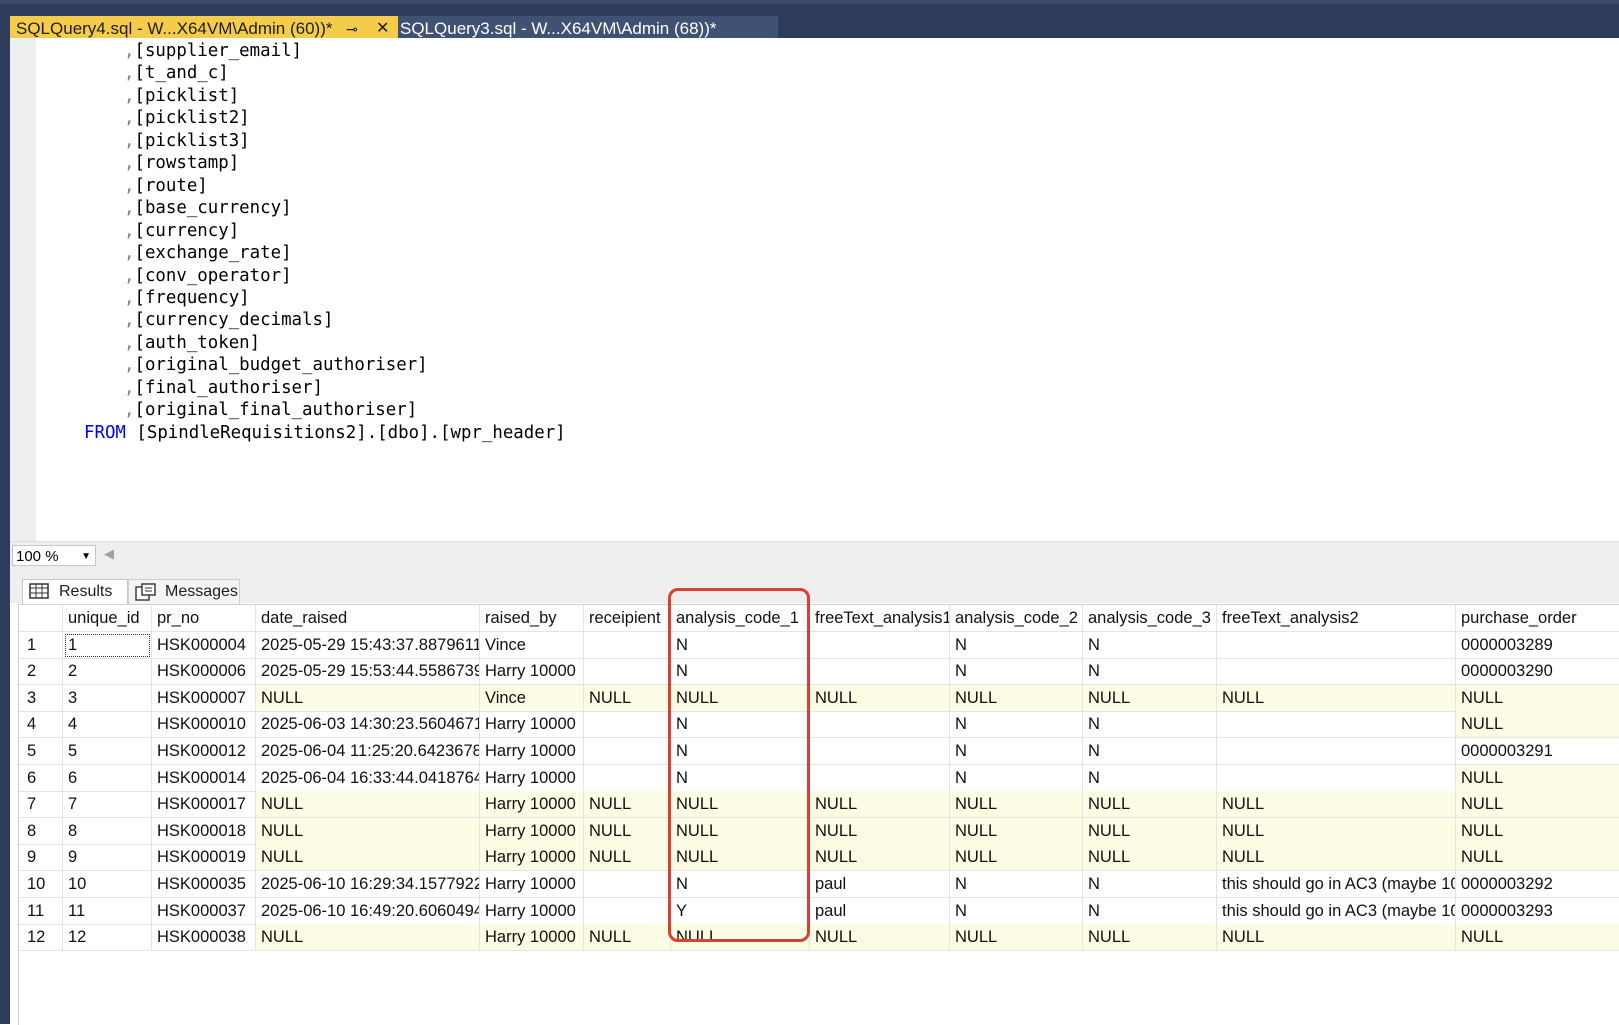  What do you see at coordinates (204, 698) in the screenshot?
I see `grid-cell: HSK000007` at bounding box center [204, 698].